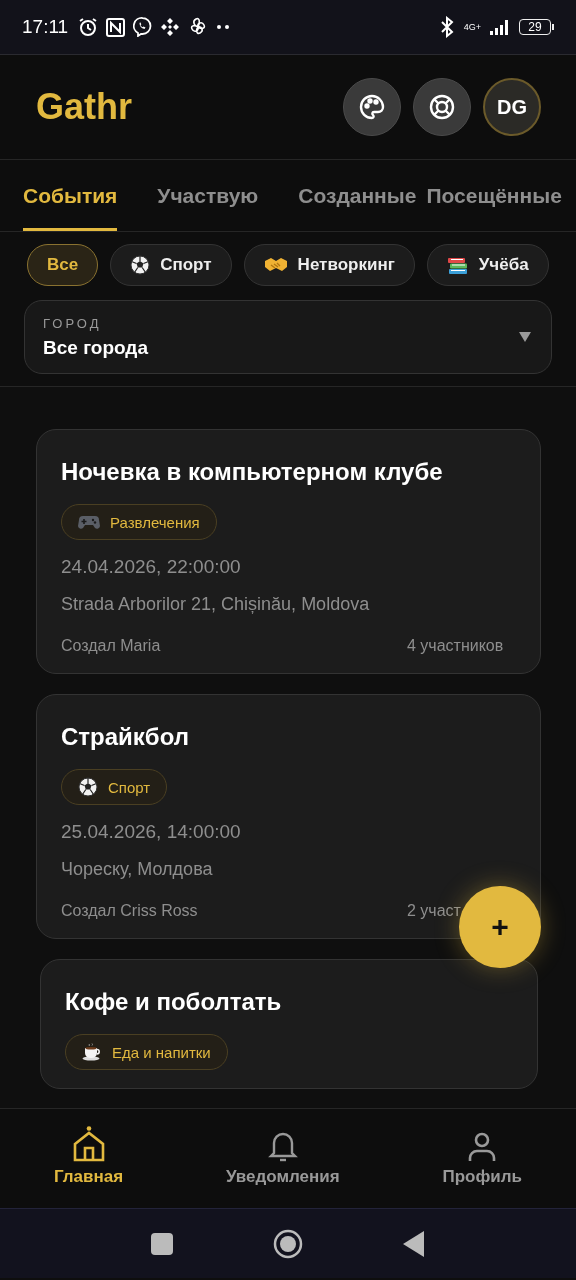 The width and height of the screenshot is (576, 1280). I want to click on signal-icon, so click(500, 27).